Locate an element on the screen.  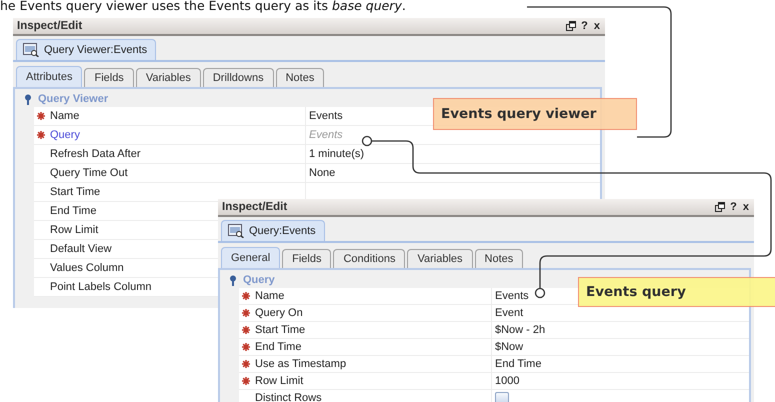
property-value: 1 minute(s) is located at coordinates (336, 154).